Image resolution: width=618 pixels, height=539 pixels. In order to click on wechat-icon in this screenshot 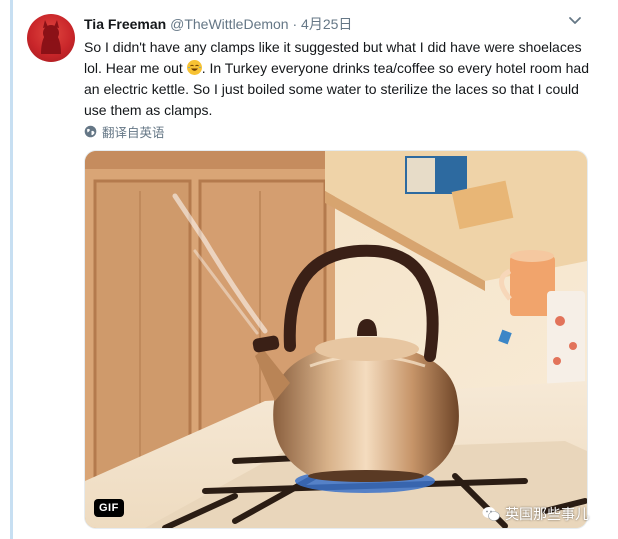, I will do `click(491, 514)`.